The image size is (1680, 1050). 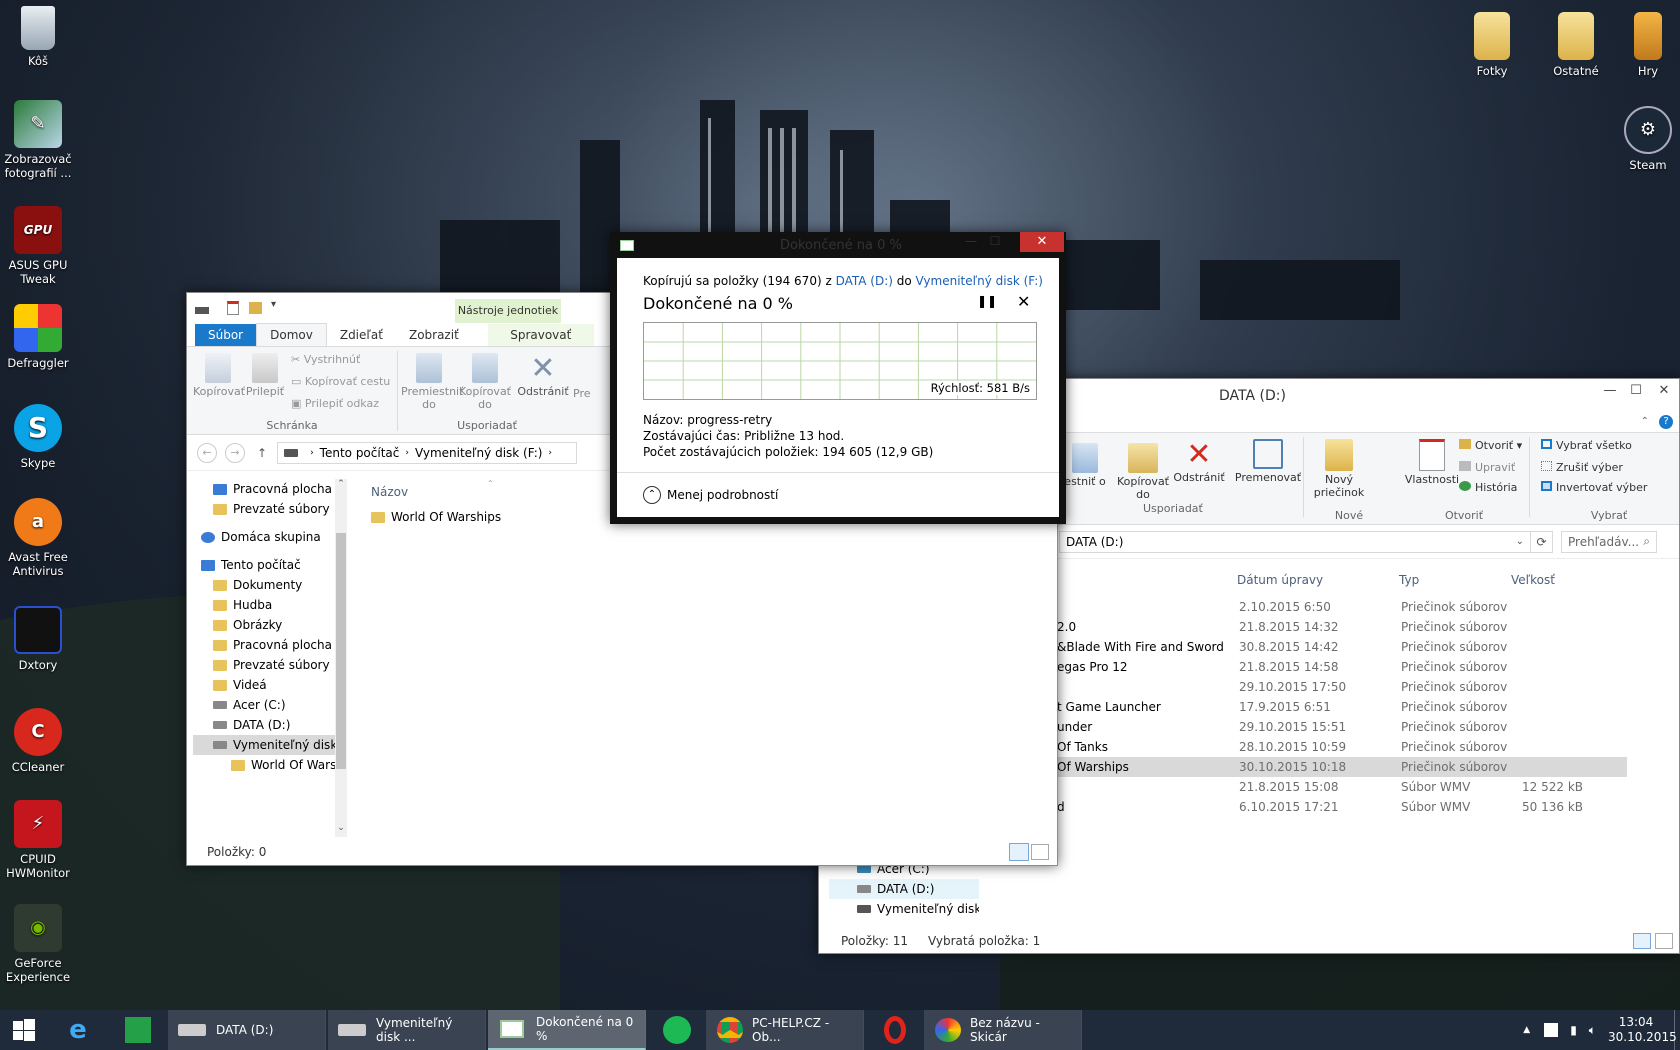 What do you see at coordinates (38, 37) in the screenshot?
I see `desktop-icon-recycle-bin: Kôš` at bounding box center [38, 37].